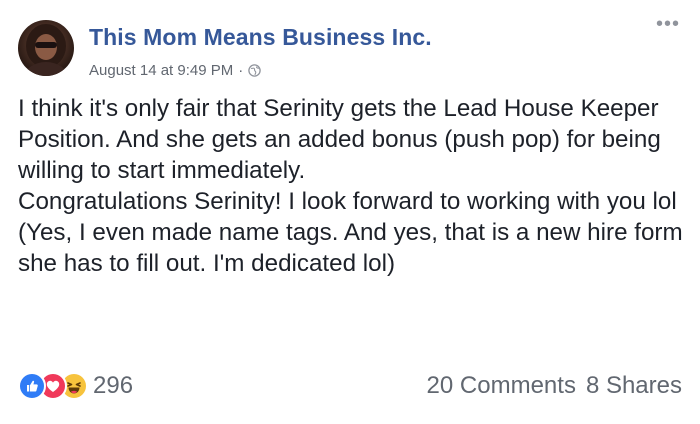 Image resolution: width=700 pixels, height=424 pixels. What do you see at coordinates (668, 24) in the screenshot?
I see `more-options-icon: •••` at bounding box center [668, 24].